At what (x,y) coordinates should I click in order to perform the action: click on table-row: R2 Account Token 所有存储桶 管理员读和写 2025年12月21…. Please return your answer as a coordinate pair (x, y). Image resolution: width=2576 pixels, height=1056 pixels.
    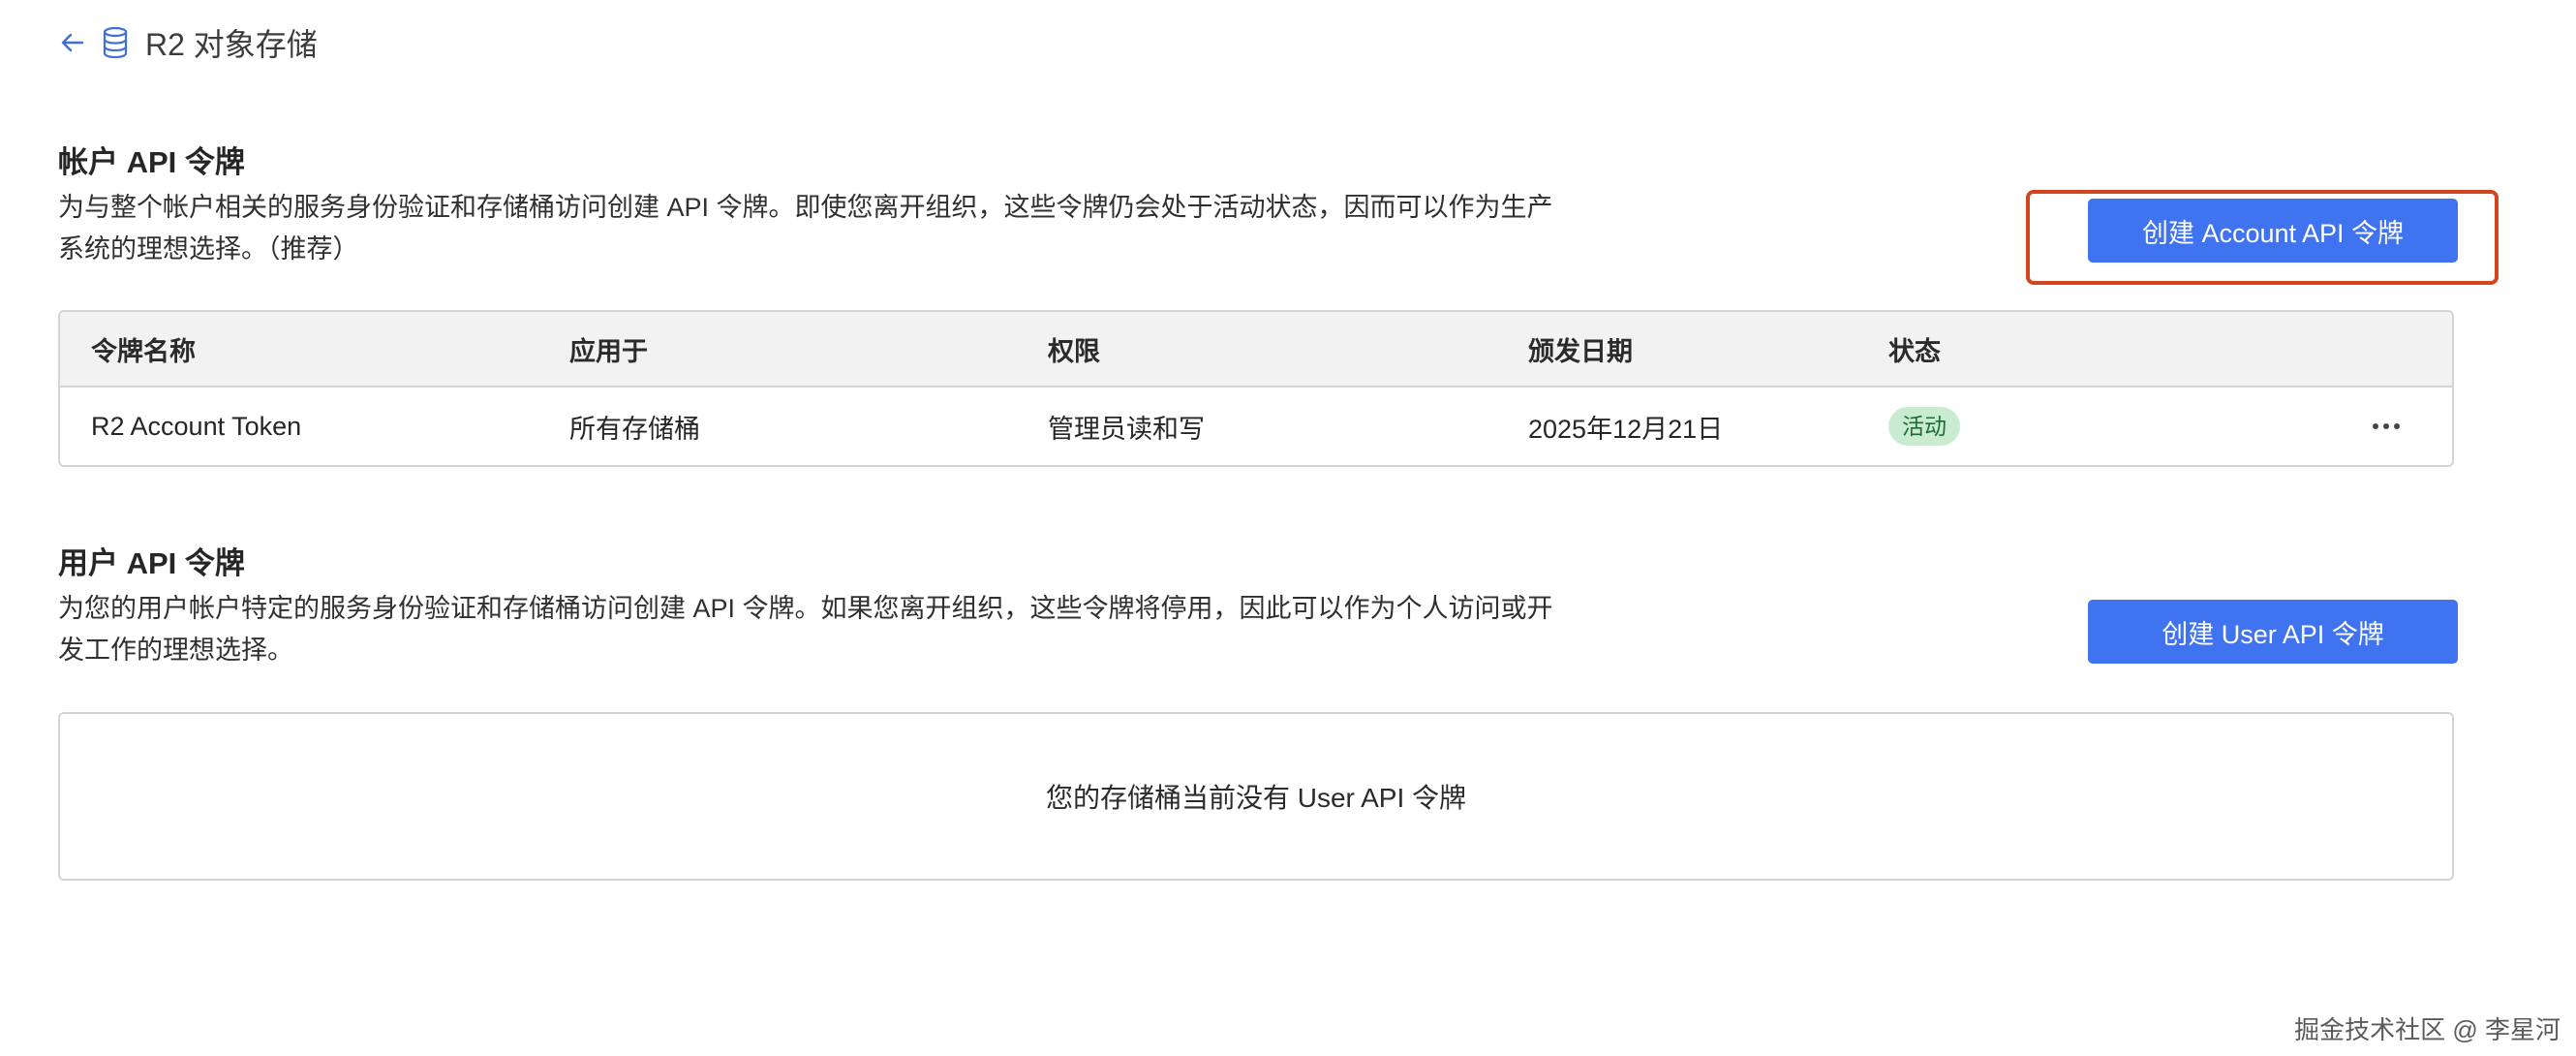
    Looking at the image, I should click on (1256, 426).